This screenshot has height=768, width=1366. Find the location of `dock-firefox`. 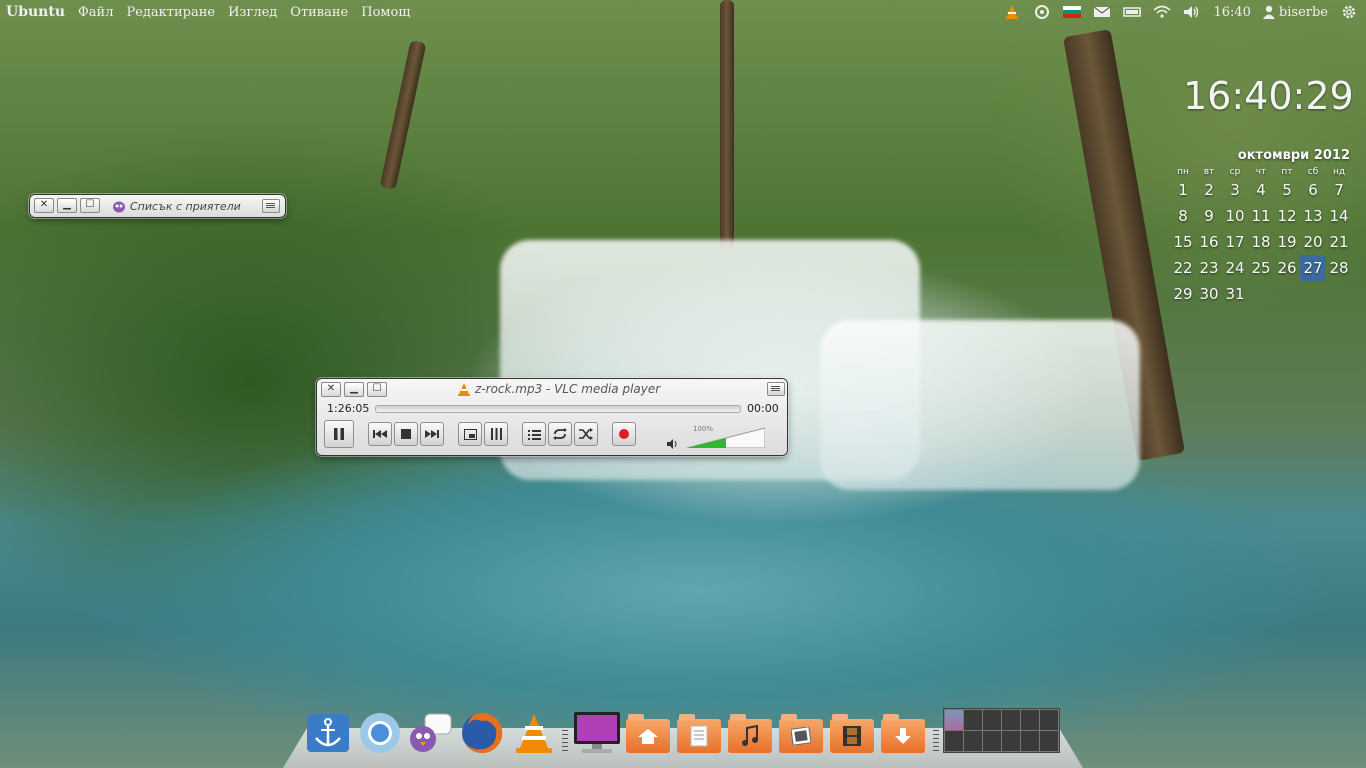

dock-firefox is located at coordinates (482, 733).